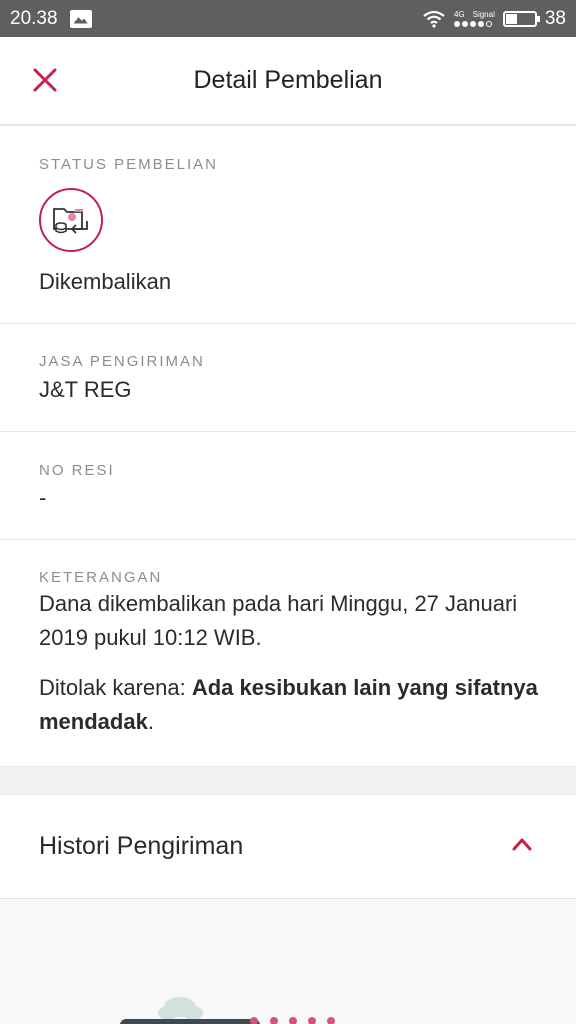 Image resolution: width=576 pixels, height=1024 pixels. I want to click on close-button, so click(45, 80).